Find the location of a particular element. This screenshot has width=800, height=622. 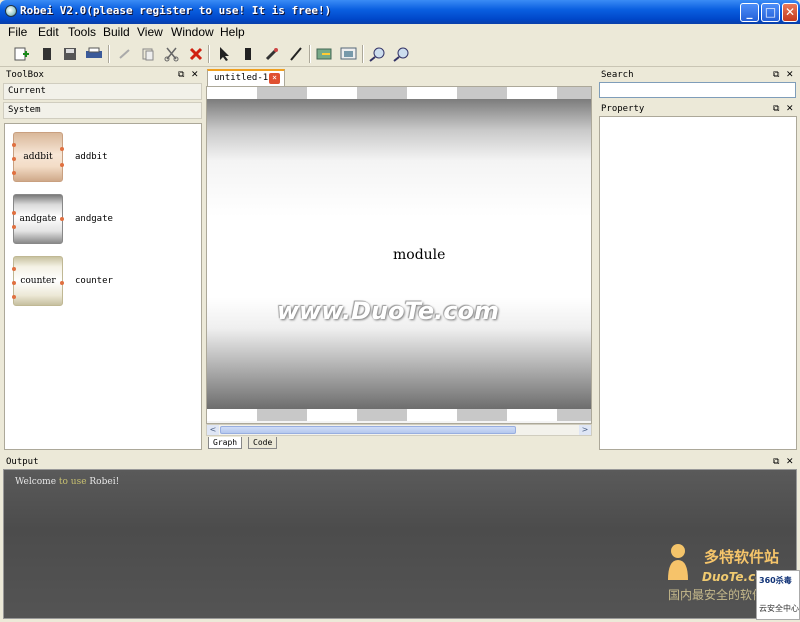

output-title: Output is located at coordinates (22, 462).